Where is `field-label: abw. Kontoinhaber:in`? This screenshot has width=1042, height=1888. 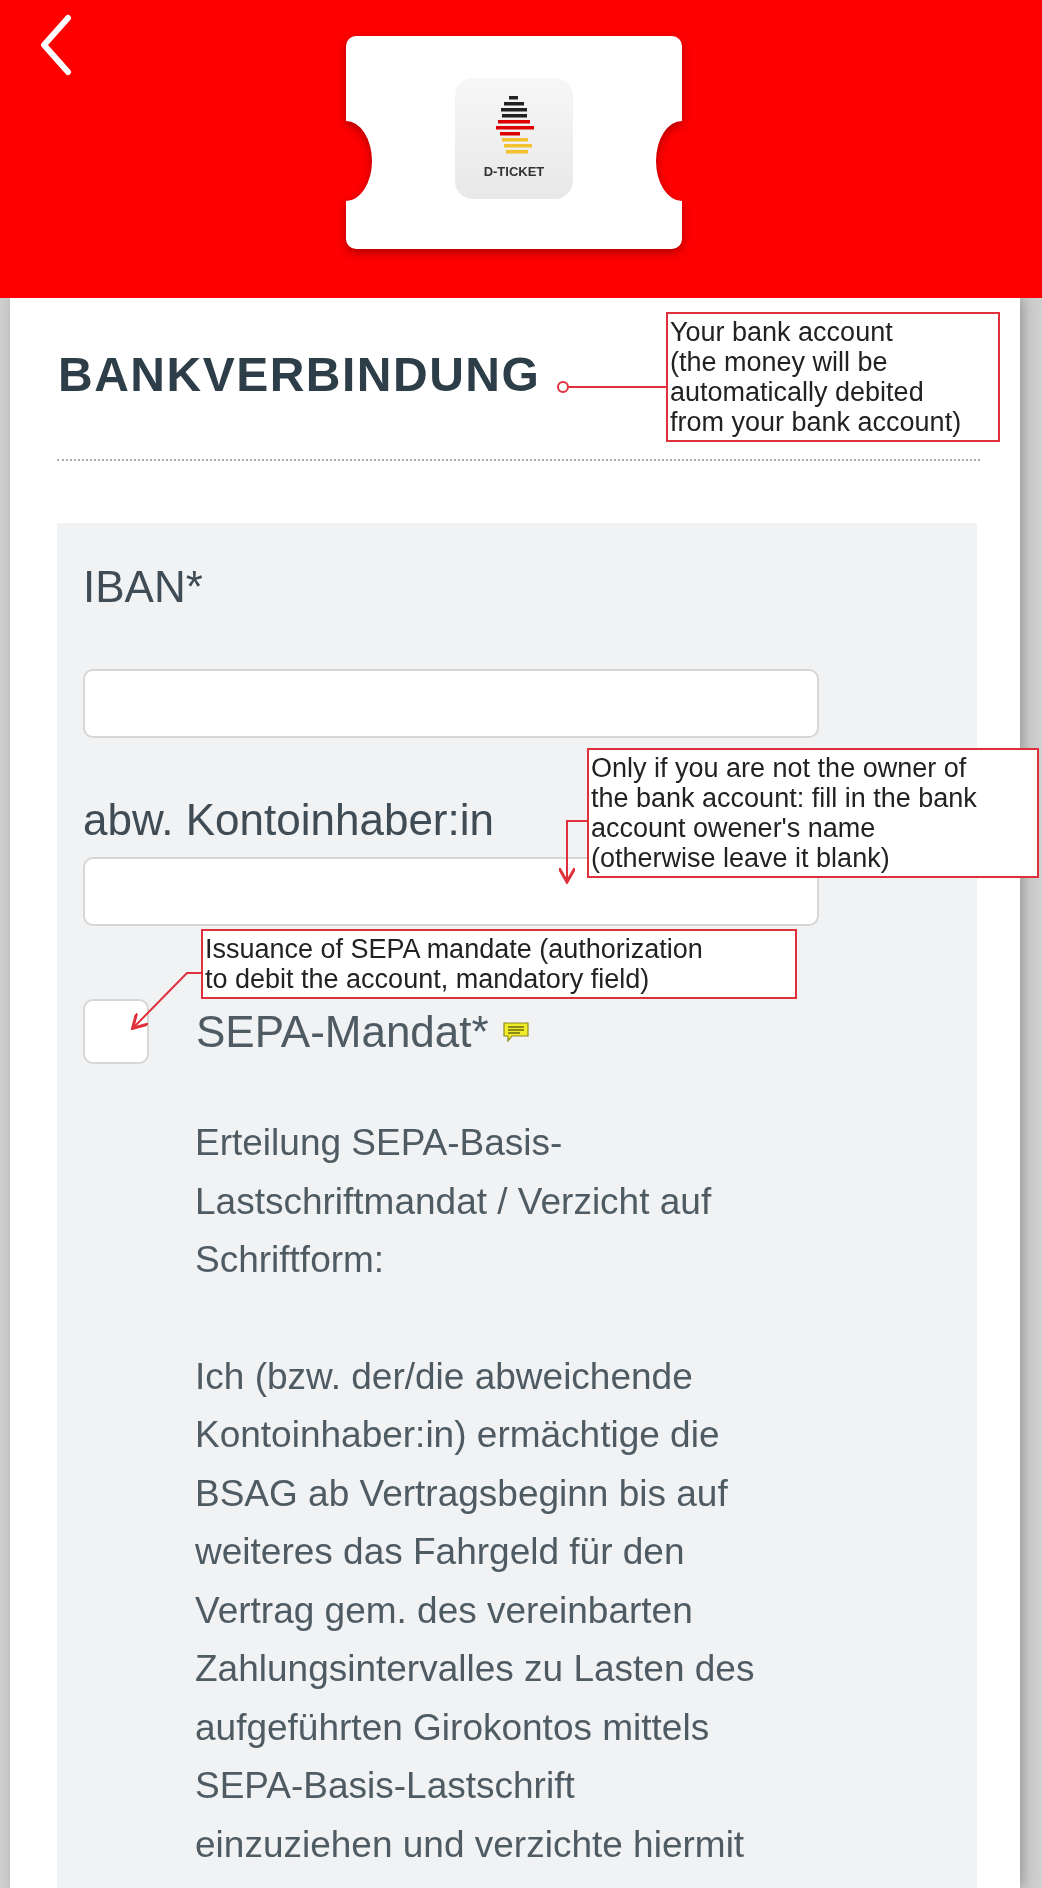
field-label: abw. Kontoinhaber:in is located at coordinates (288, 820).